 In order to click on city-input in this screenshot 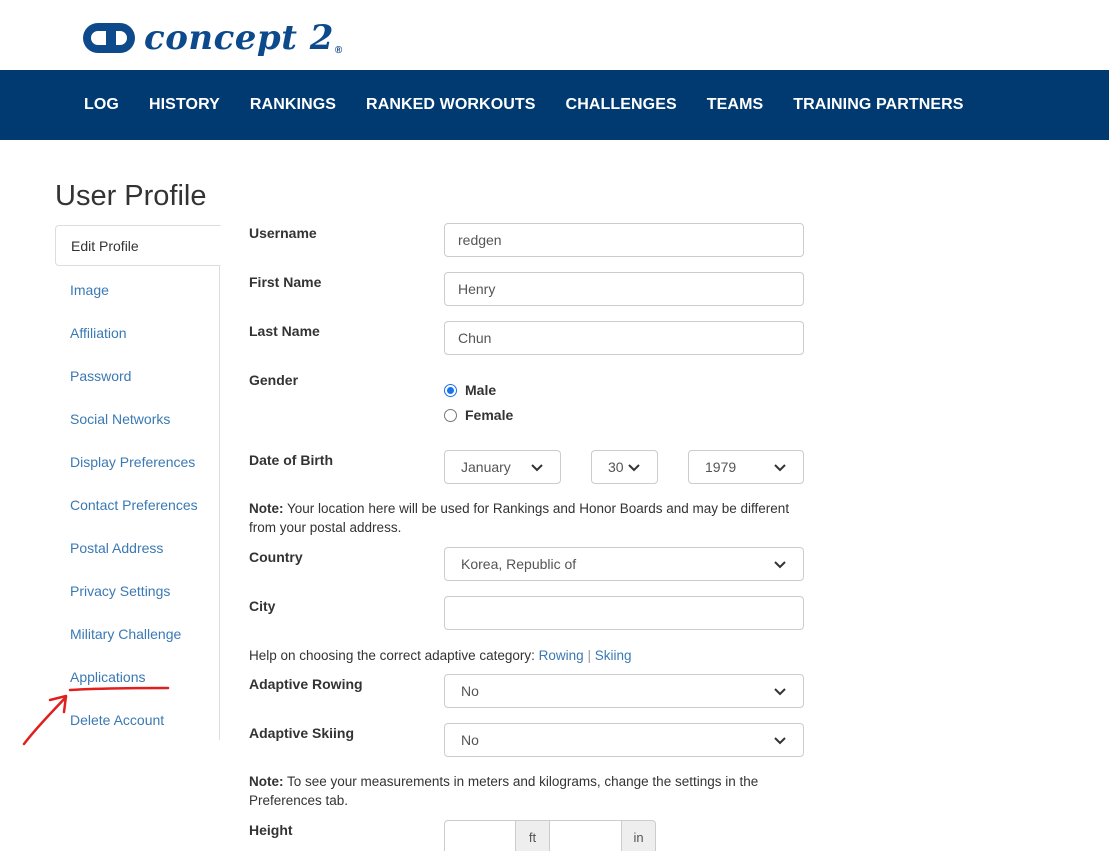, I will do `click(624, 613)`.